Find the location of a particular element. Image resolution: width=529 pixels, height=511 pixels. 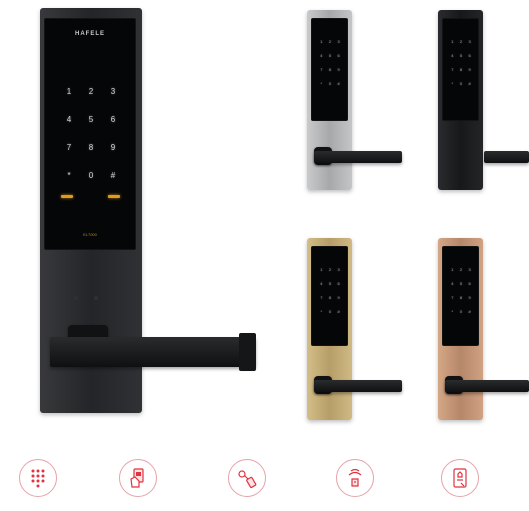

lock-variant-gold: 1 2 3 4 5 6 7 8 9 * 0 # is located at coordinates (351, 329).